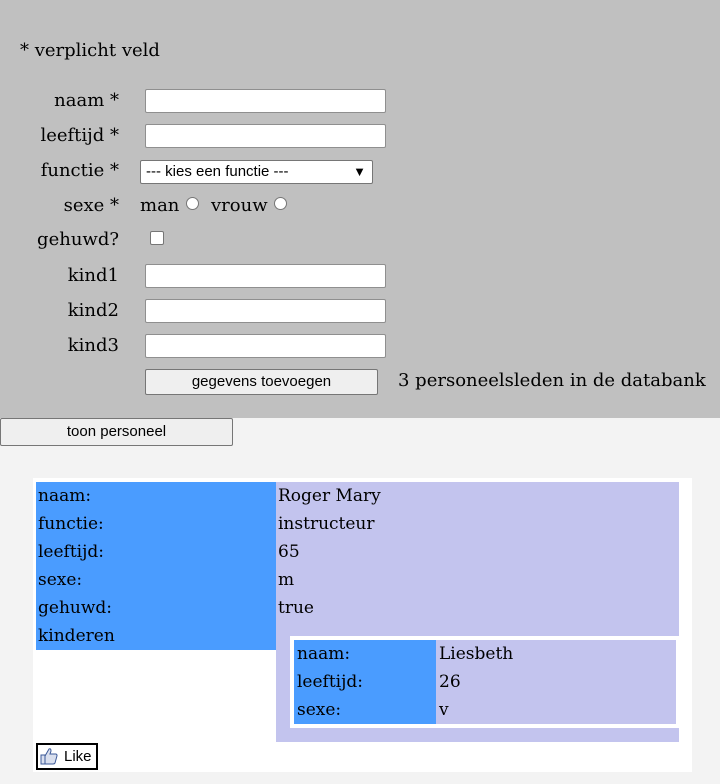 This screenshot has width=720, height=784. Describe the element at coordinates (326, 524) in the screenshot. I see `employee-value-functie: instructeur` at that location.